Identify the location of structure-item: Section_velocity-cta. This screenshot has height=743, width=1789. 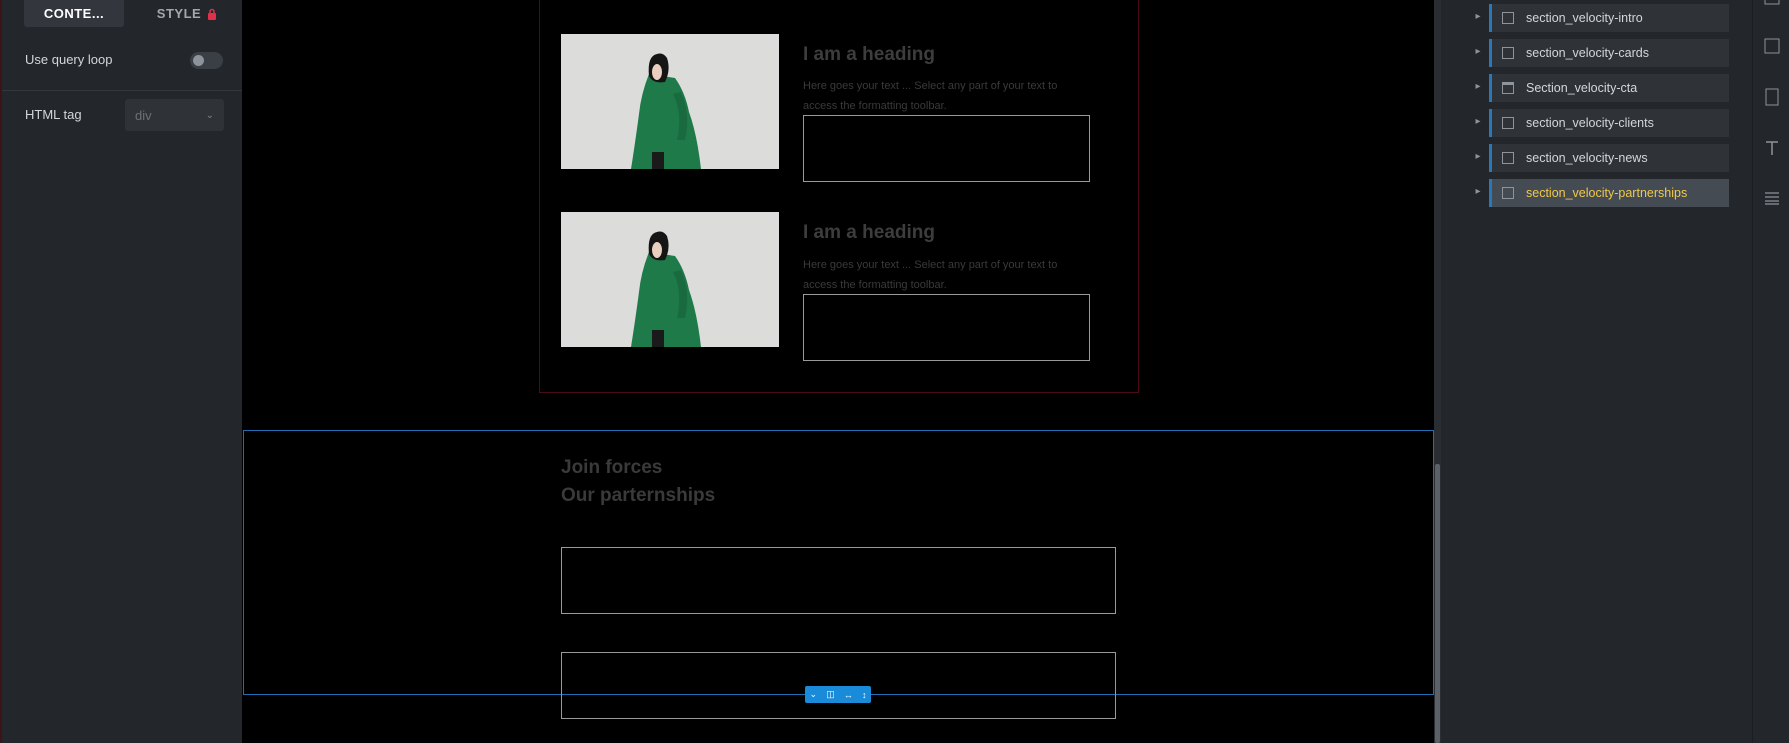
(1609, 88).